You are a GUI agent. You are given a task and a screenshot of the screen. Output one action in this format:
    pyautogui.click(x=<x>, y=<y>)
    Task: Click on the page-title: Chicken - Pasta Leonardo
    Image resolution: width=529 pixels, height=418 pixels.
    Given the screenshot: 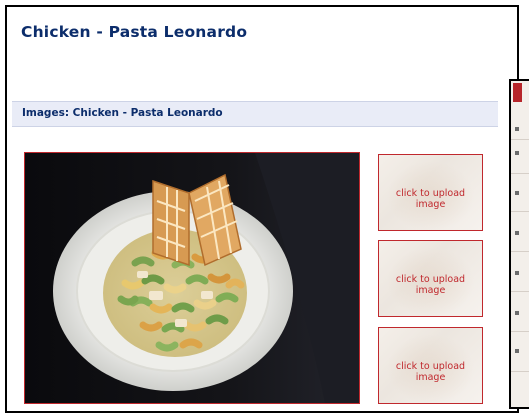 What is the action you would take?
    pyautogui.click(x=134, y=32)
    